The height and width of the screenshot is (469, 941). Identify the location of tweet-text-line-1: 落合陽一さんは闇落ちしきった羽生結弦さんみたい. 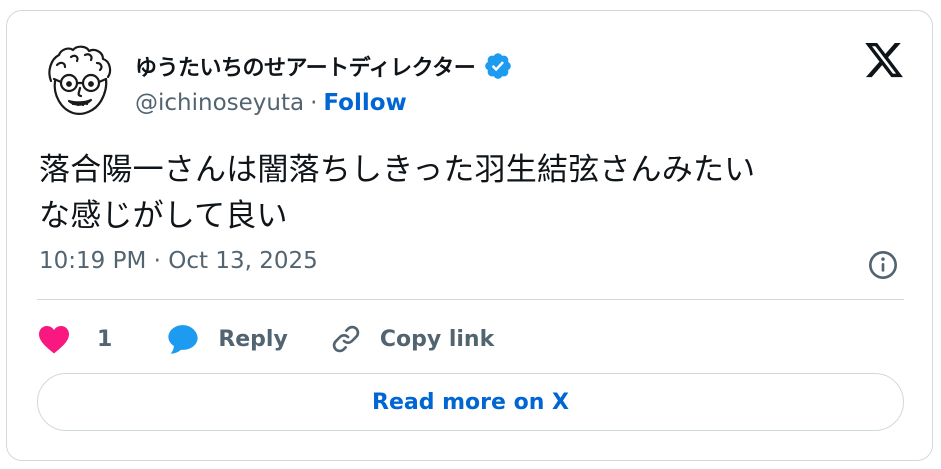
(397, 170).